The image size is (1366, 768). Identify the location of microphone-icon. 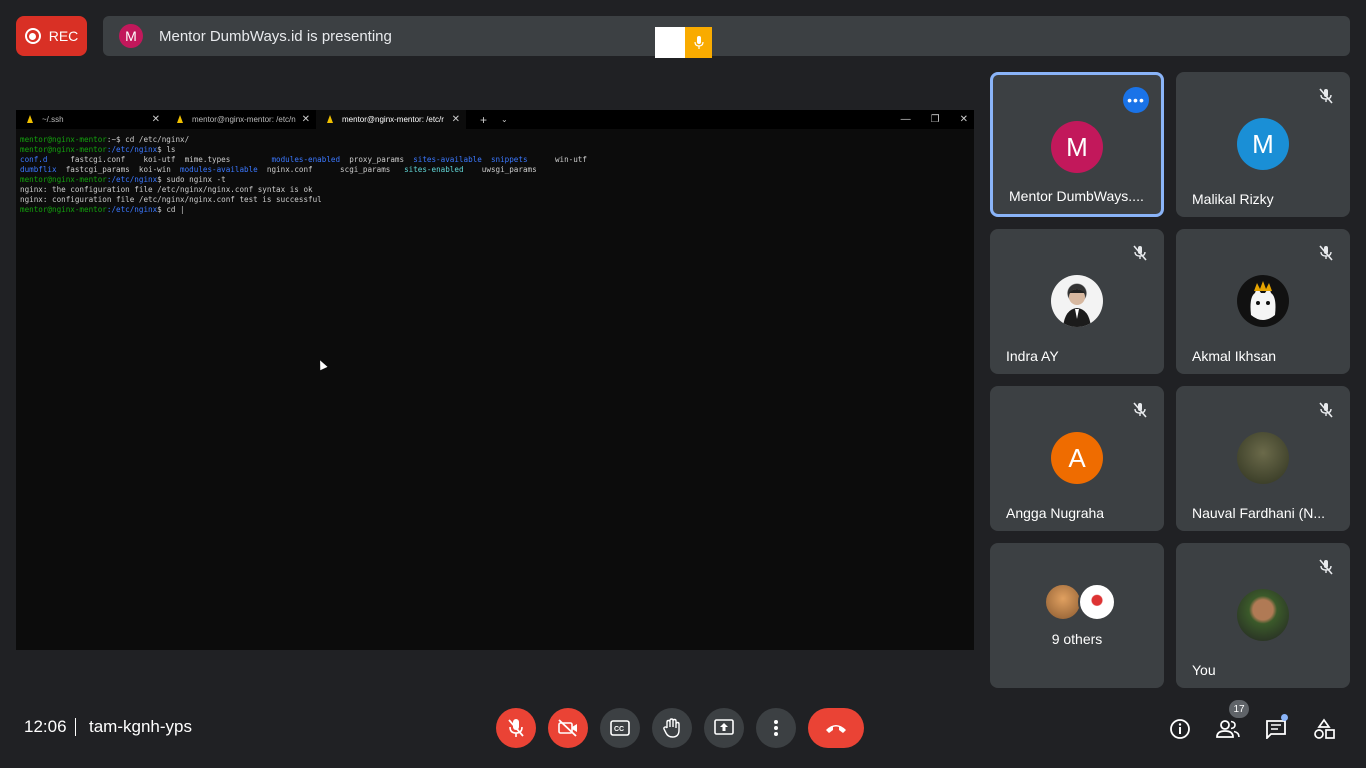
(698, 42).